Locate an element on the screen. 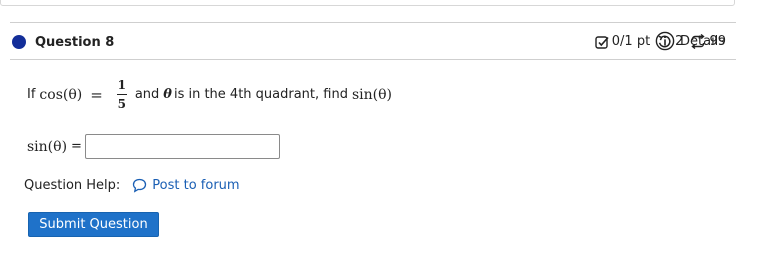 The width and height of the screenshot is (781, 255). question-header: Question 8 is located at coordinates (63, 42).